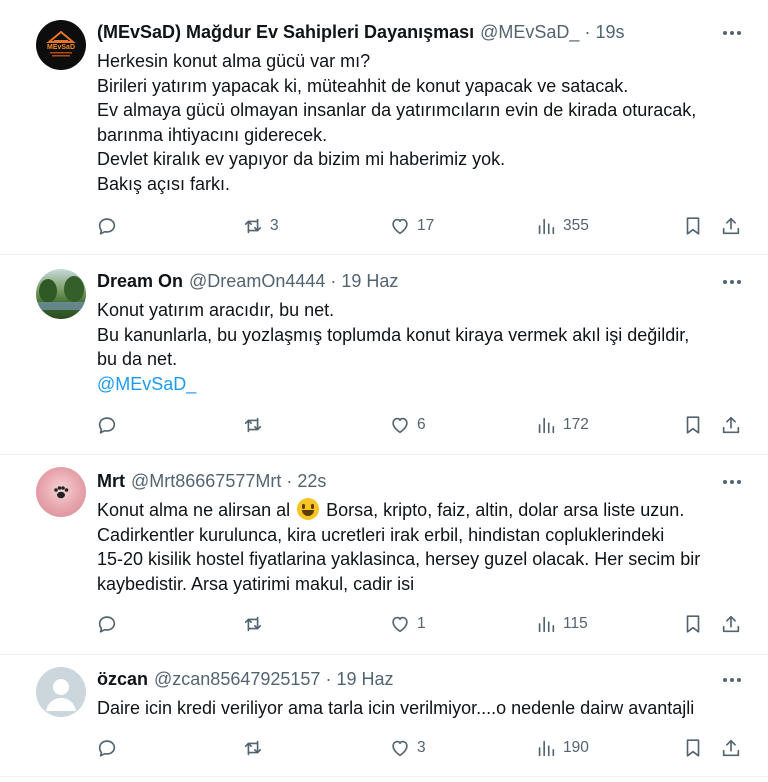  I want to click on display-name: Mrt, so click(111, 481).